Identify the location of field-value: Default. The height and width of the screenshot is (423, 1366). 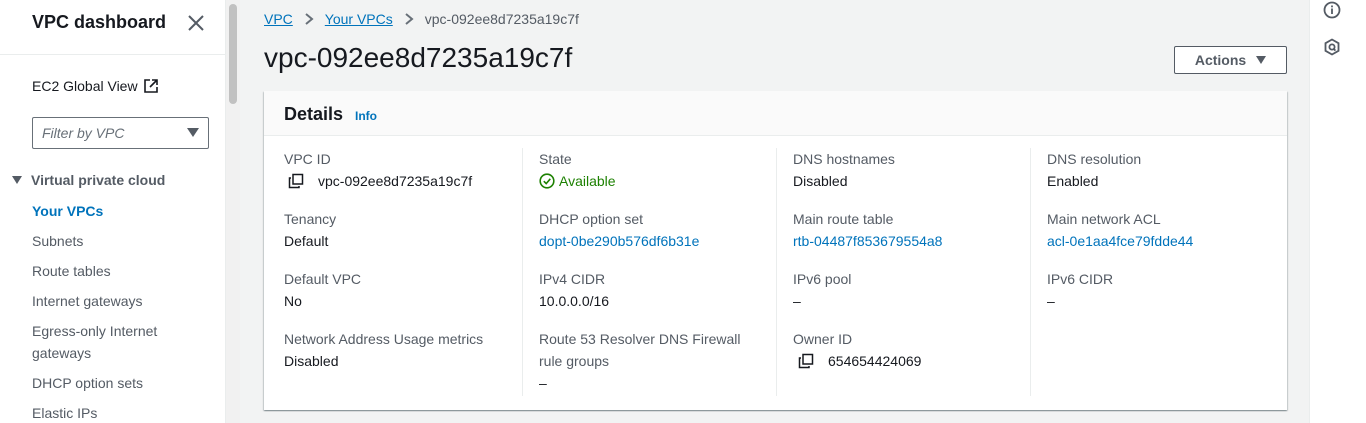
(306, 241).